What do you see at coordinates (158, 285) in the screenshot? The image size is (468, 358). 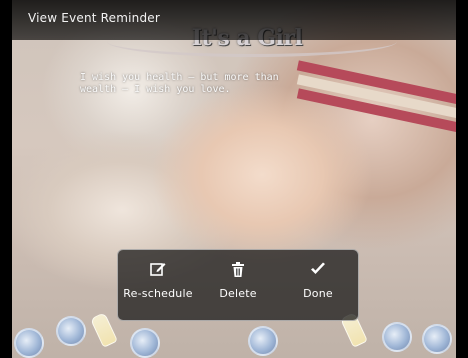 I see `reschedule-button: Re-schedule` at bounding box center [158, 285].